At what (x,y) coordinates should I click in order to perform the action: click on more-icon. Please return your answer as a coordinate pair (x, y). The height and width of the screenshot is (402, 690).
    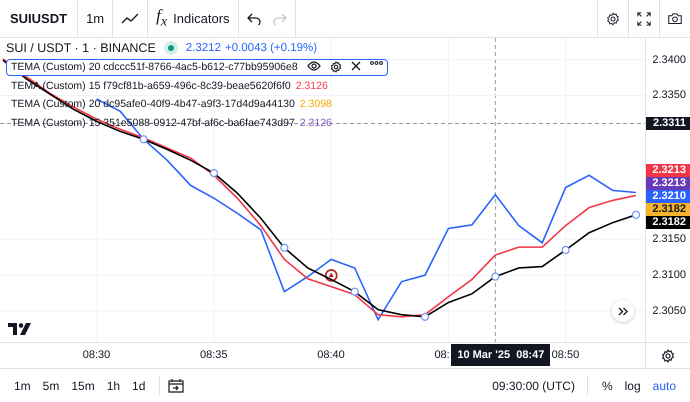
    Looking at the image, I should click on (376, 63).